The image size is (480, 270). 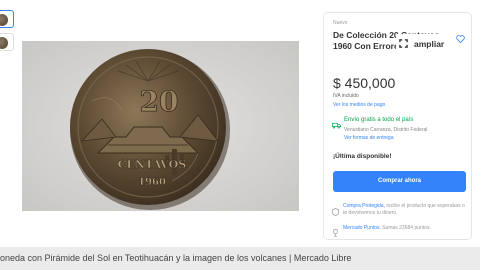 What do you see at coordinates (379, 120) in the screenshot?
I see `free-shipping-text: Envío gratis a todo el país` at bounding box center [379, 120].